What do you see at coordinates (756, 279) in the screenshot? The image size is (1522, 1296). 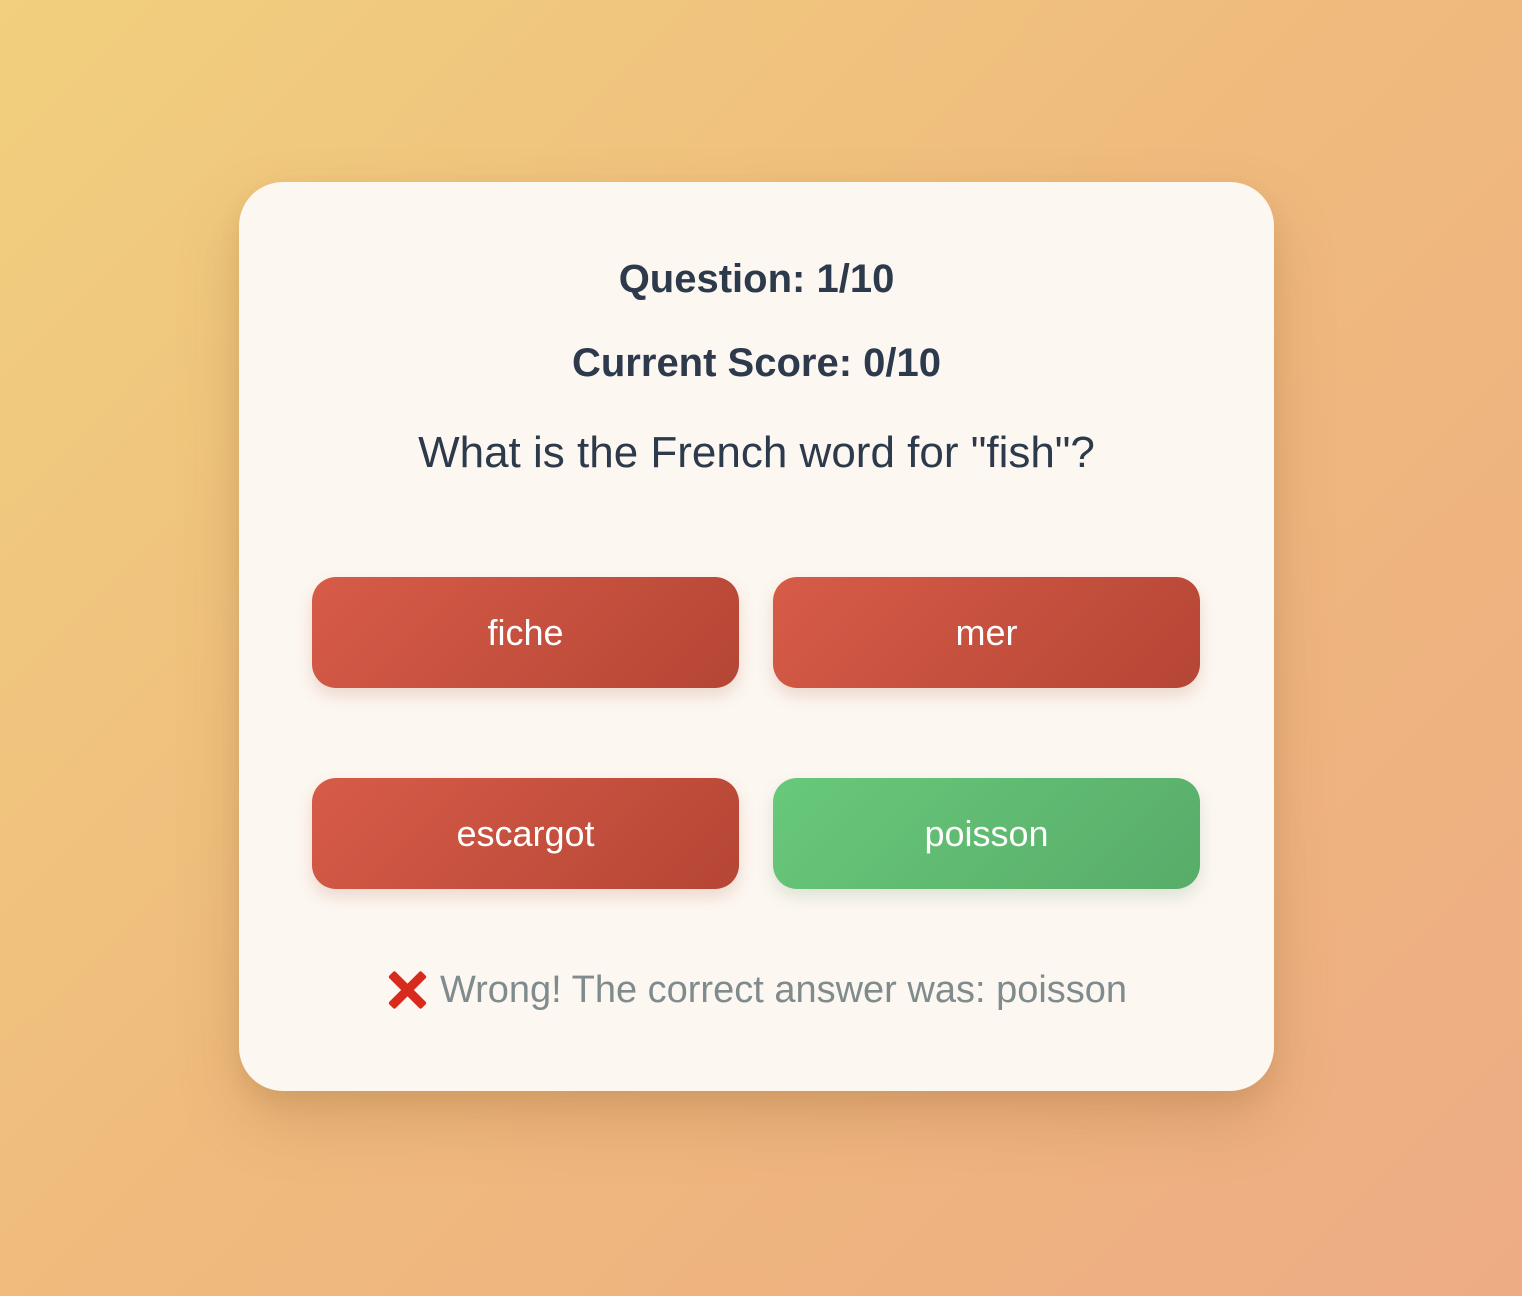 I see `question-counter: Question: 1/10` at bounding box center [756, 279].